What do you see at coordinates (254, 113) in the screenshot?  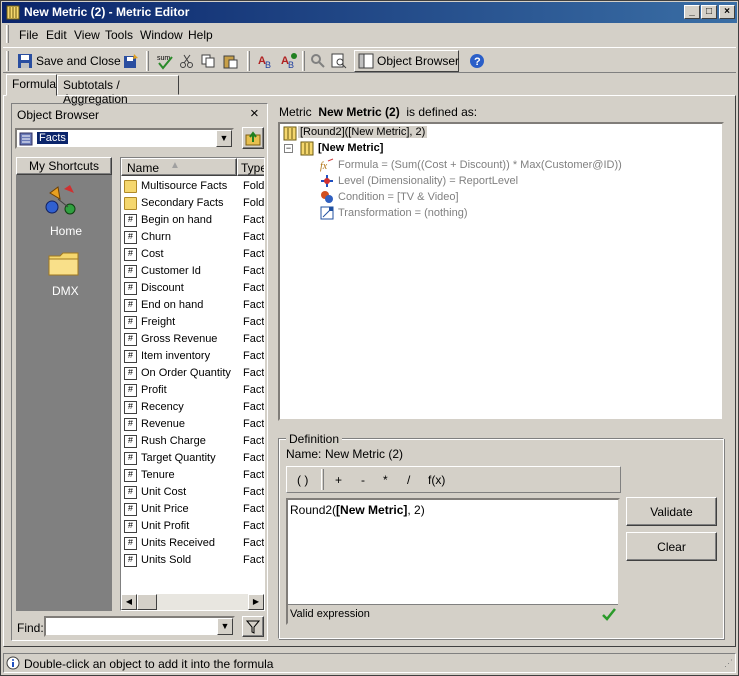 I see `object-browser-close-button: ×` at bounding box center [254, 113].